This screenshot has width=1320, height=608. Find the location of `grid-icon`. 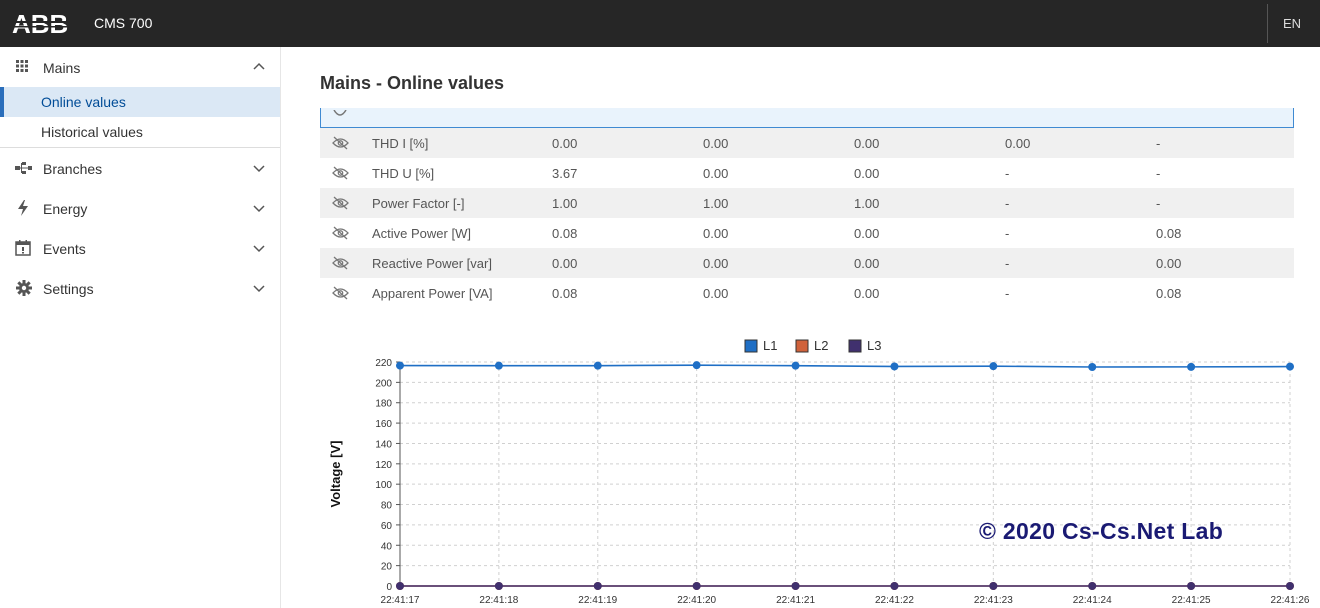

grid-icon is located at coordinates (22, 66).